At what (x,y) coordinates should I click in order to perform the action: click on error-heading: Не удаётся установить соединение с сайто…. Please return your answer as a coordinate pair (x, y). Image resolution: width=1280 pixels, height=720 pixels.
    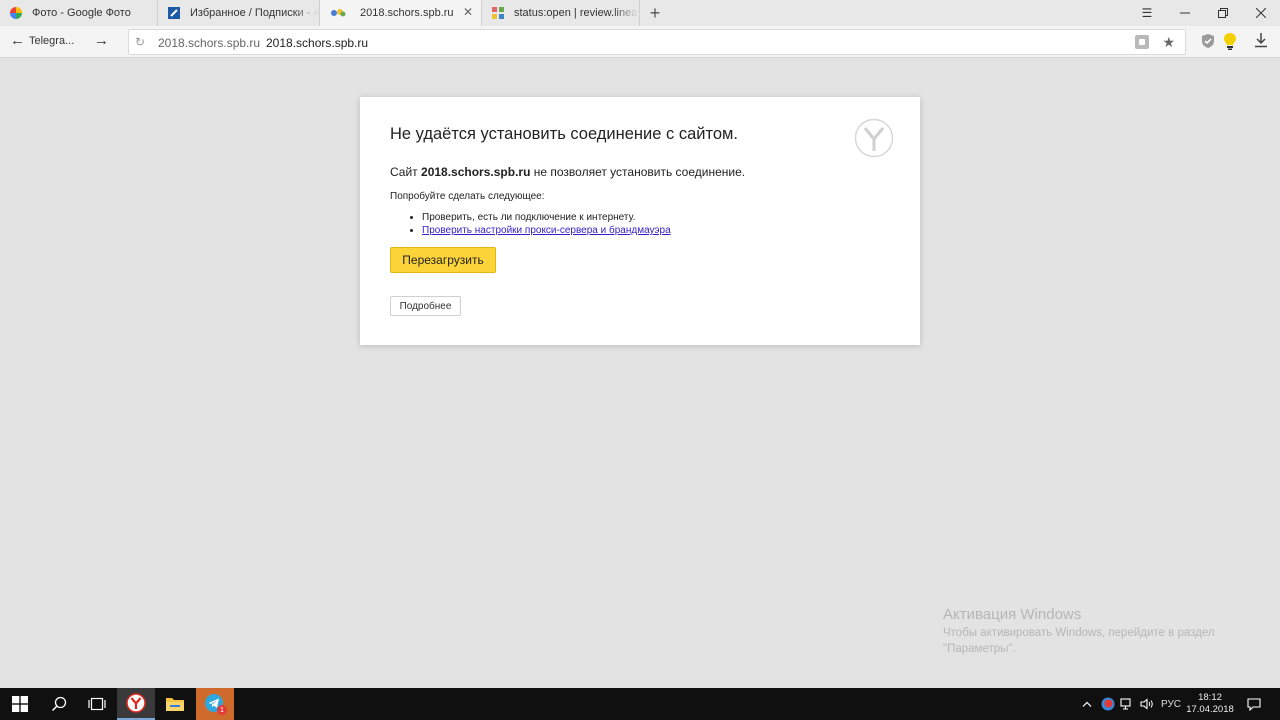
    Looking at the image, I should click on (564, 134).